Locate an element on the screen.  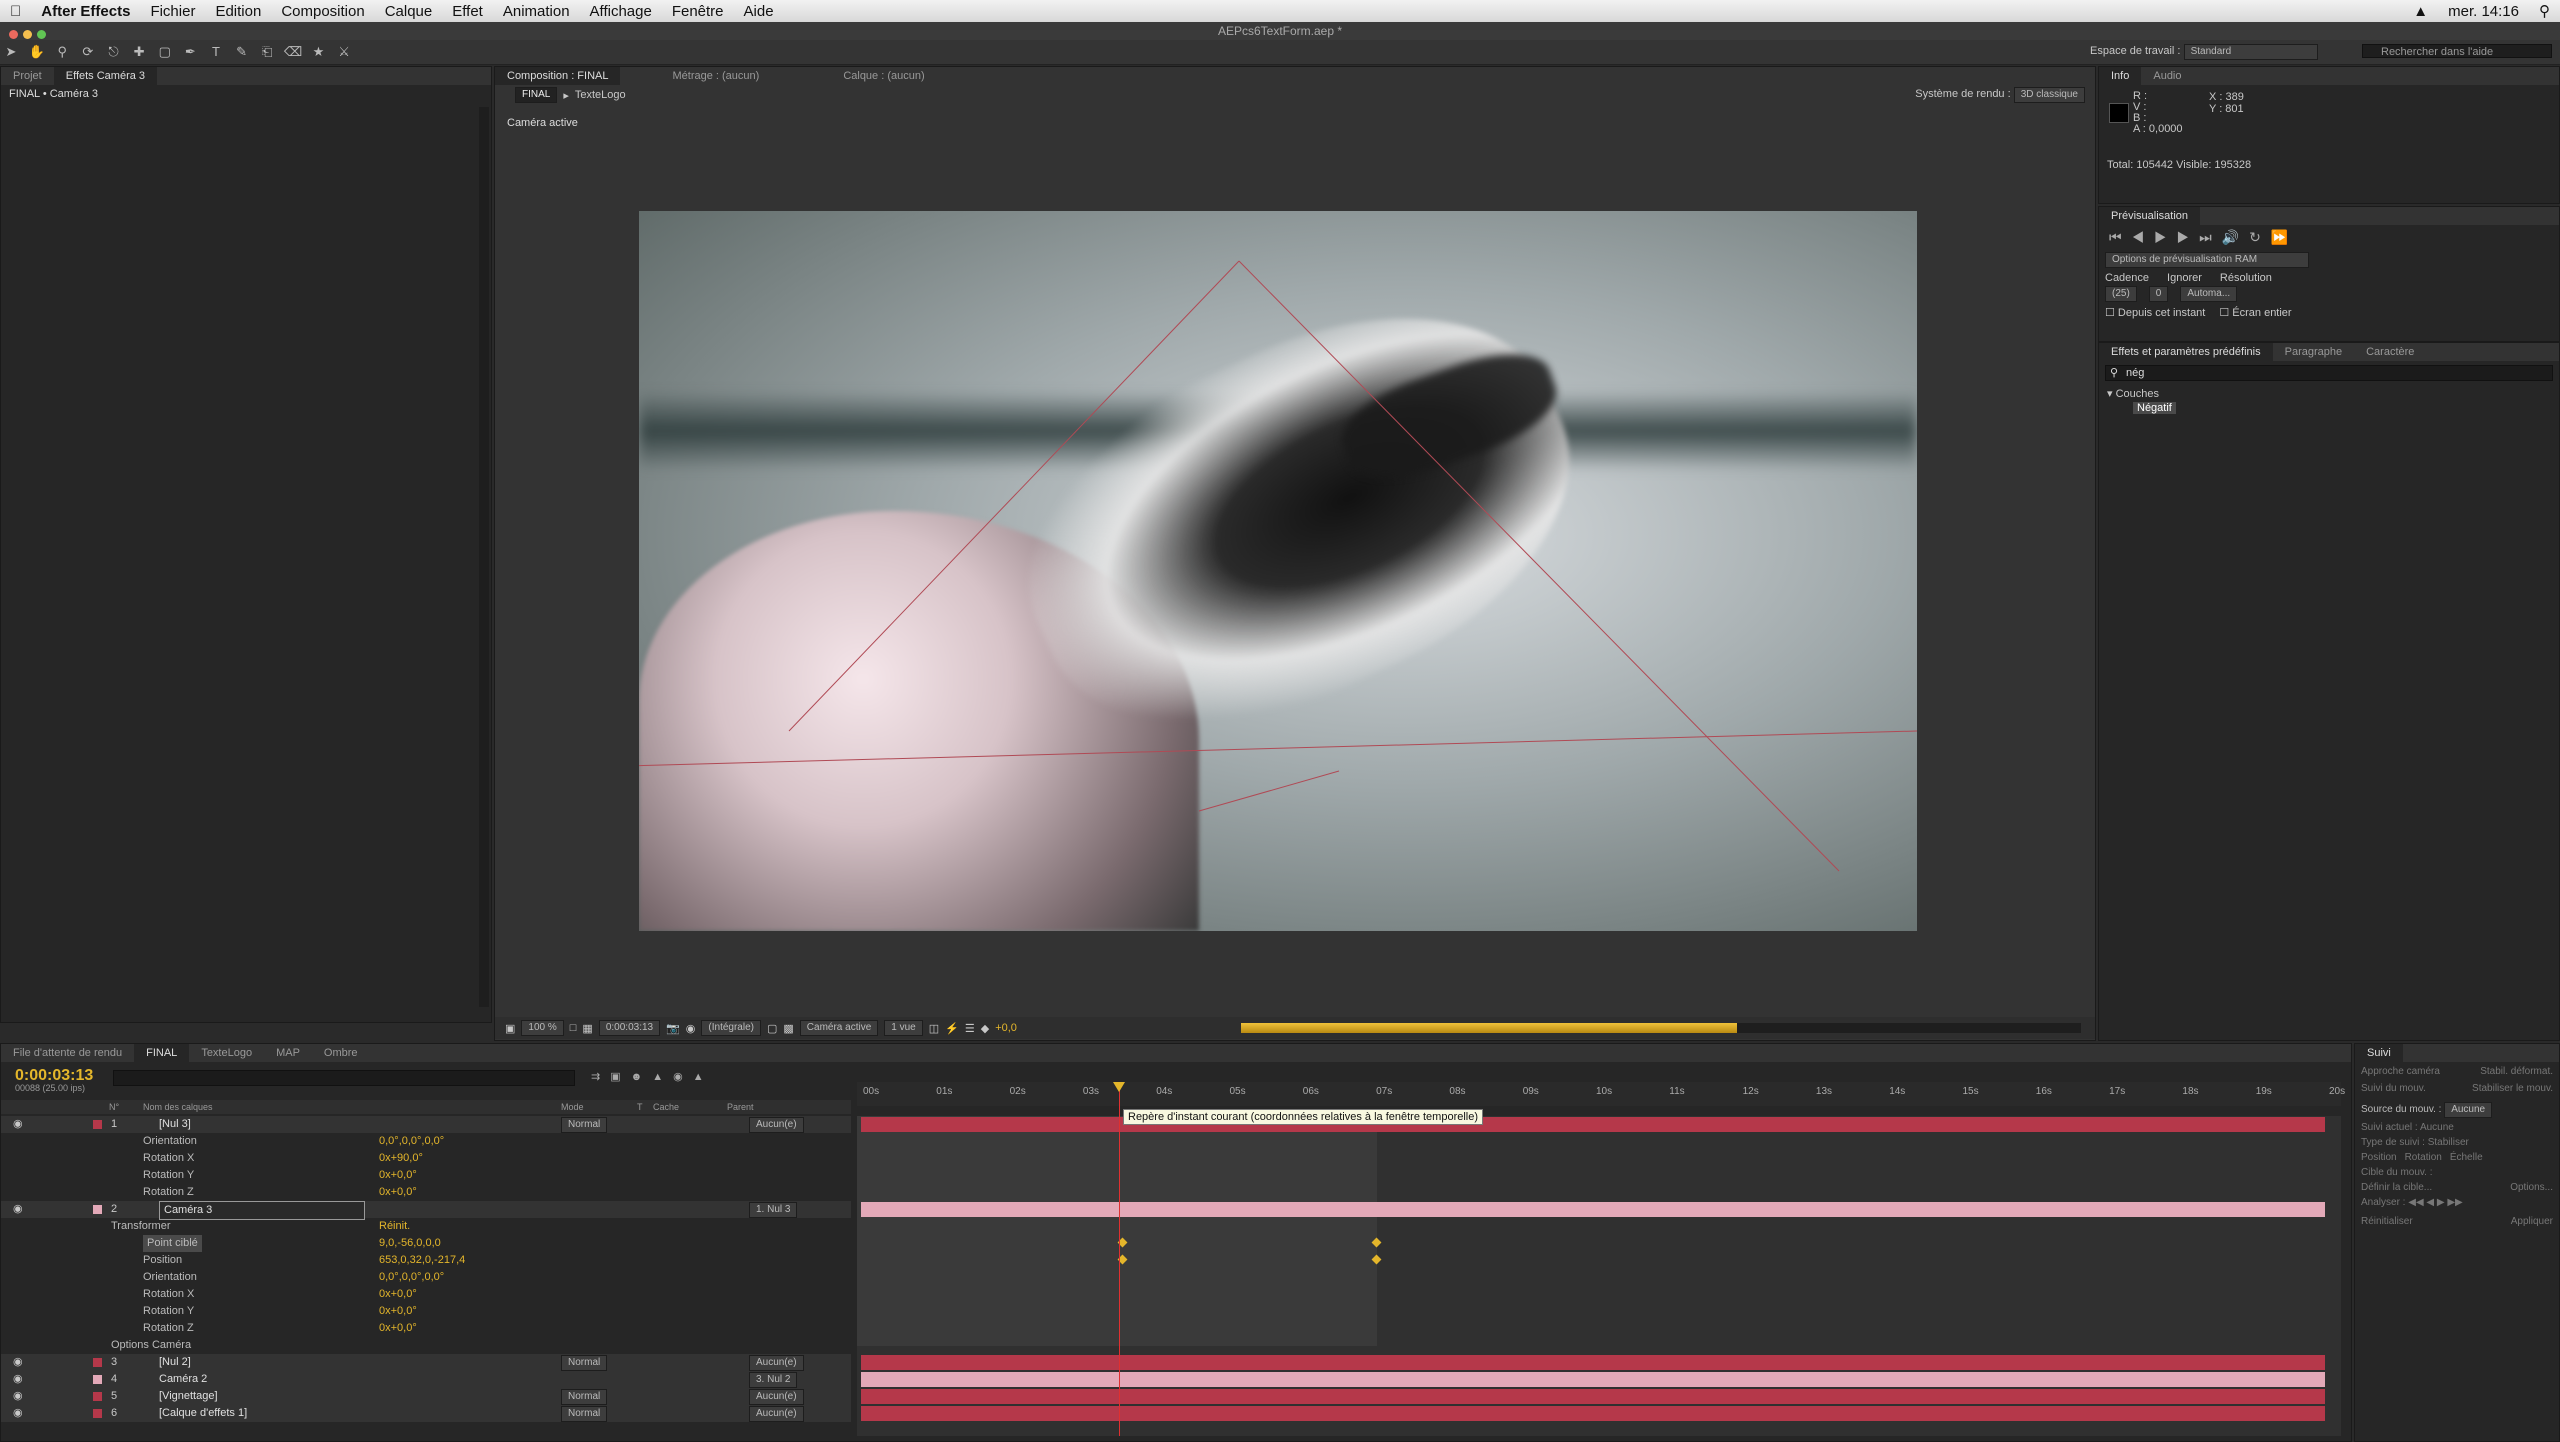
workspace-select: Standard is located at coordinates (2250, 52).